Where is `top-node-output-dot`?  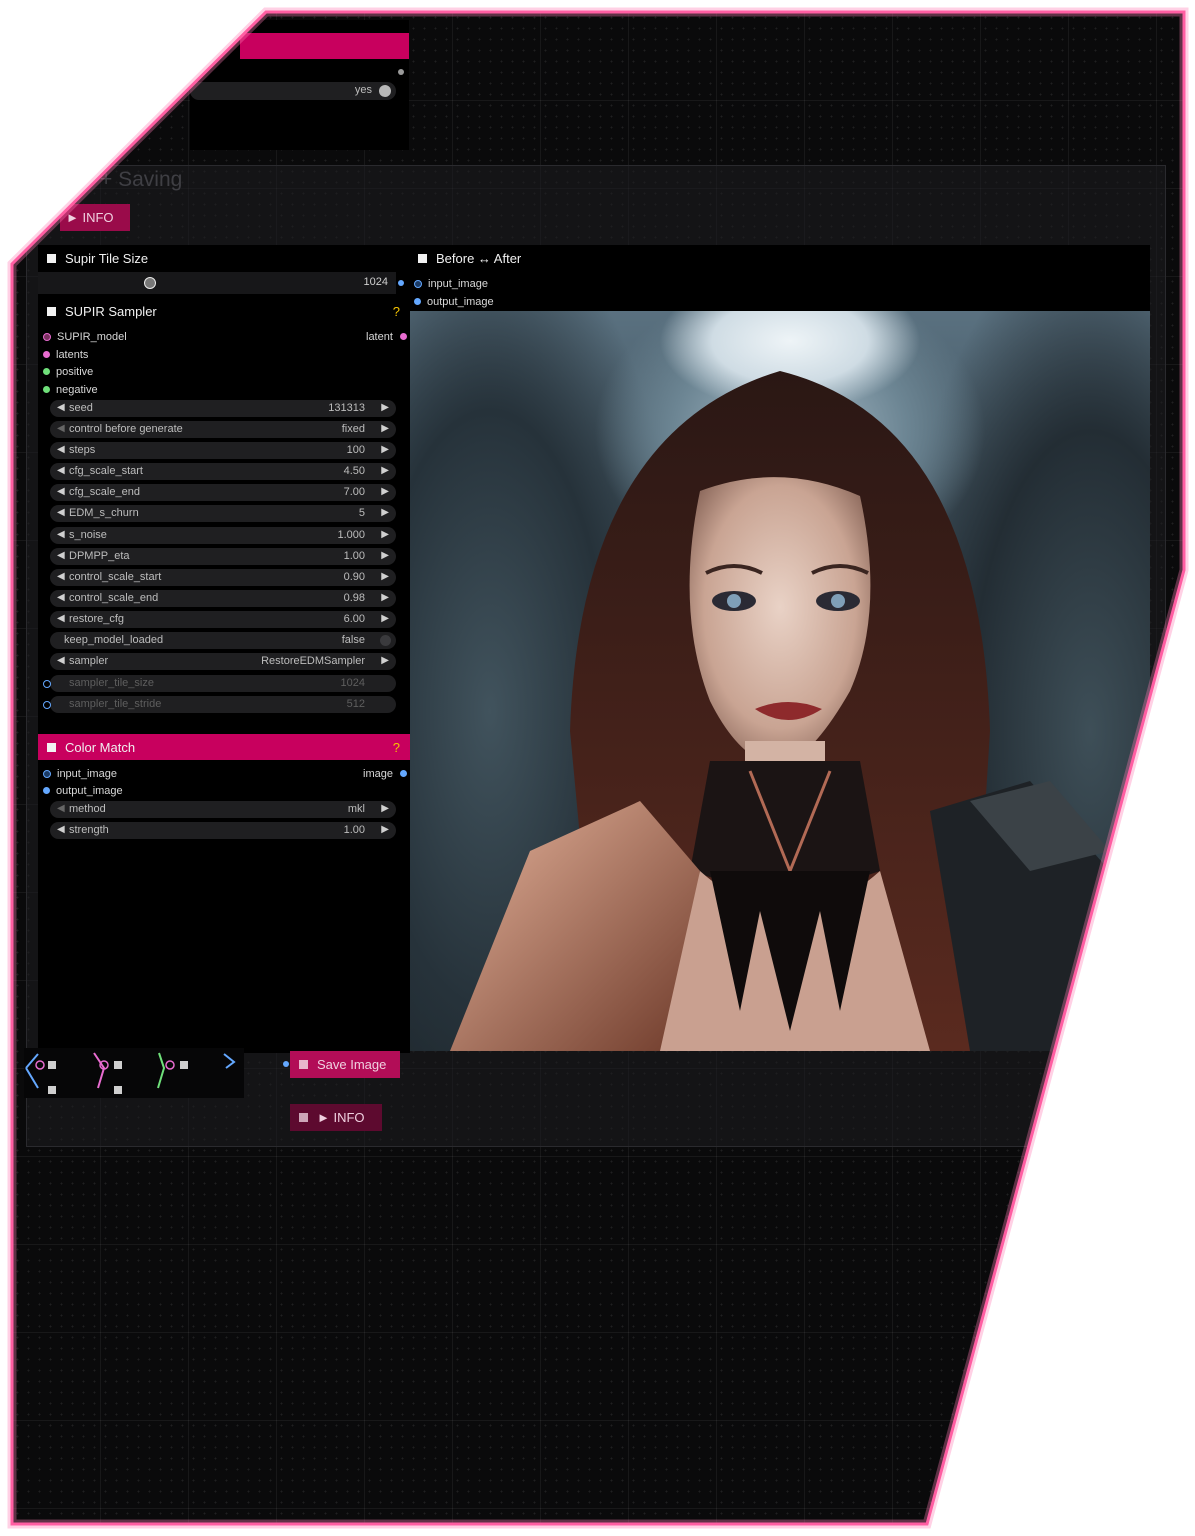 top-node-output-dot is located at coordinates (401, 72).